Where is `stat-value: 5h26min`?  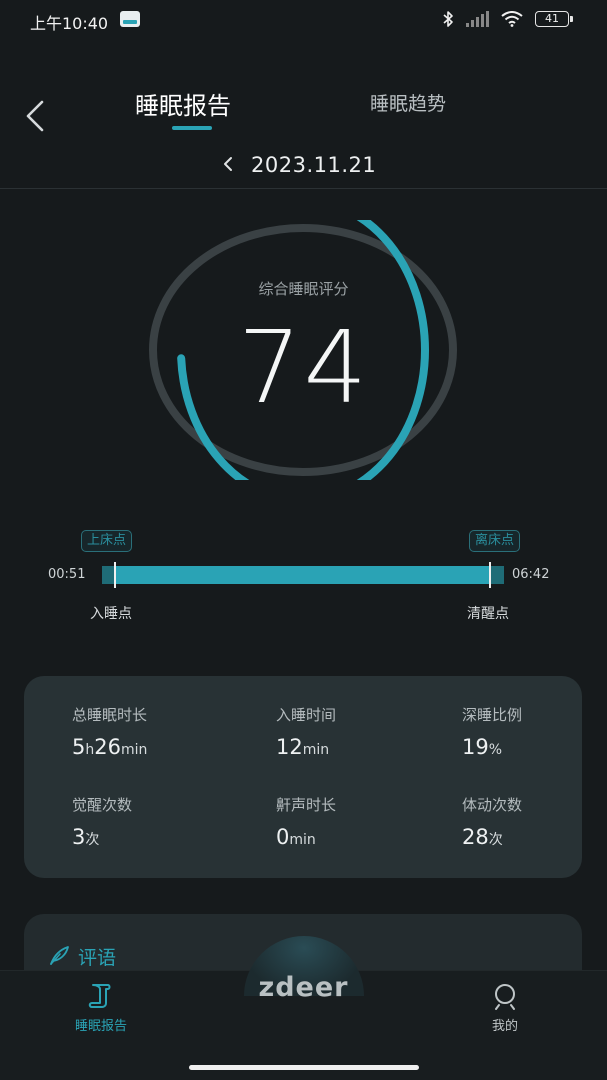
stat-value: 5h26min is located at coordinates (109, 747).